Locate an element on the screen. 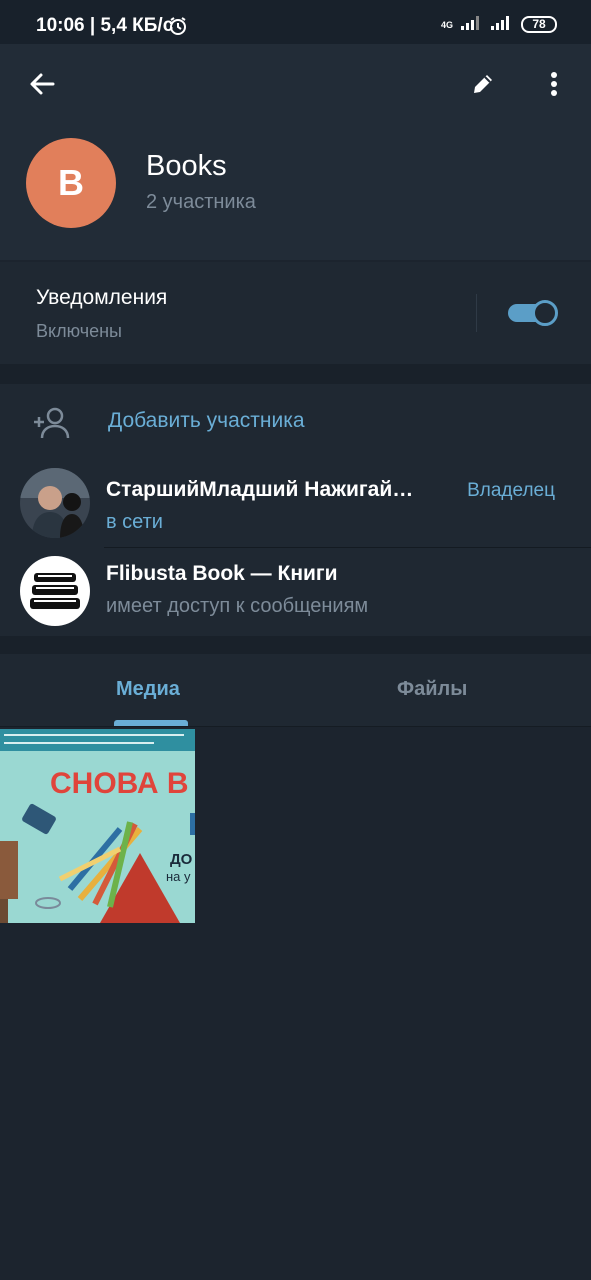 The width and height of the screenshot is (591, 1280). status-bar-text: 10:06 | 5,4 КБ/с is located at coordinates (105, 25).